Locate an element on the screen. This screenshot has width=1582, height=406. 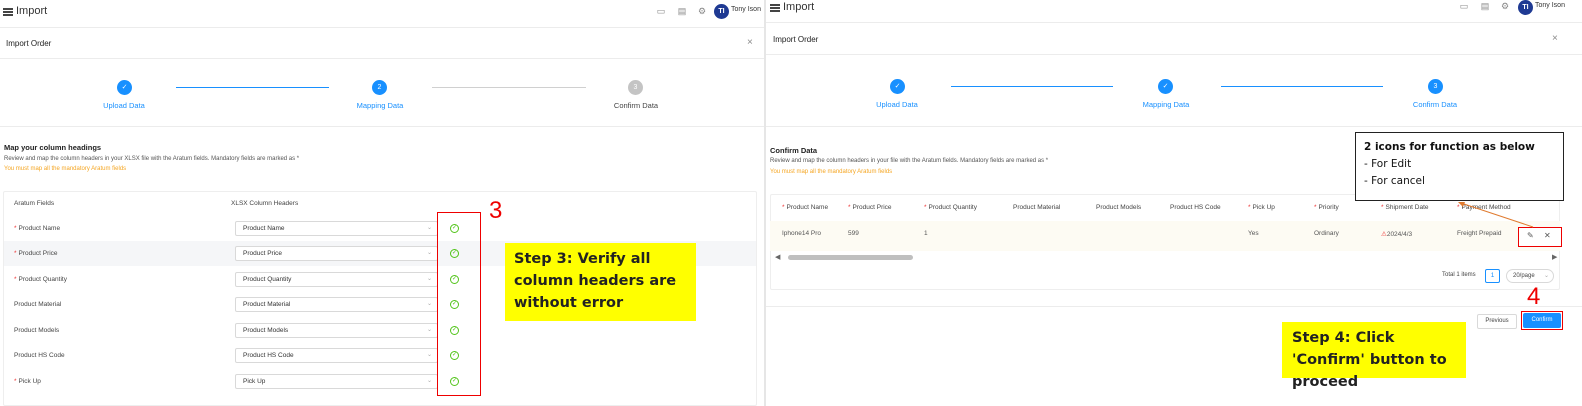
column-header: Product HS Code is located at coordinates (1195, 207).